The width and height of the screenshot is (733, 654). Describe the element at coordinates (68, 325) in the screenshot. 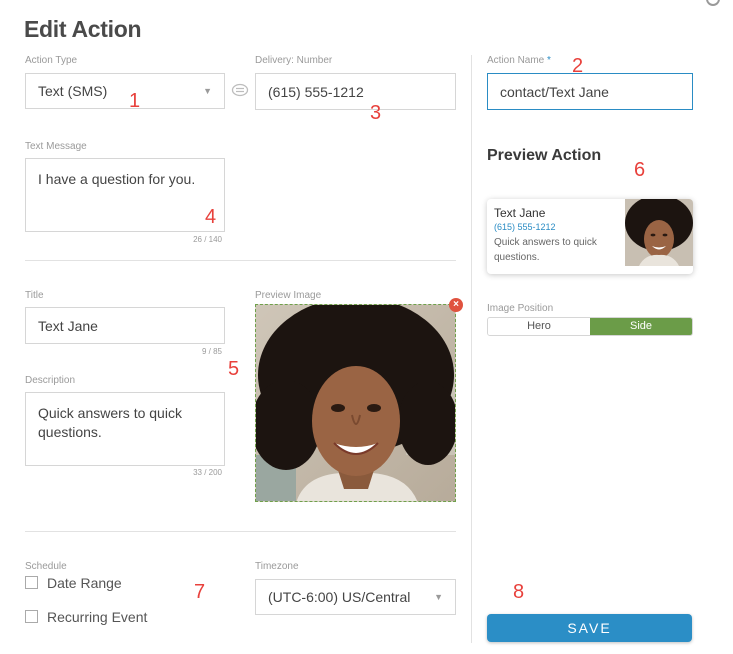

I see `title-value: Text Jane` at that location.